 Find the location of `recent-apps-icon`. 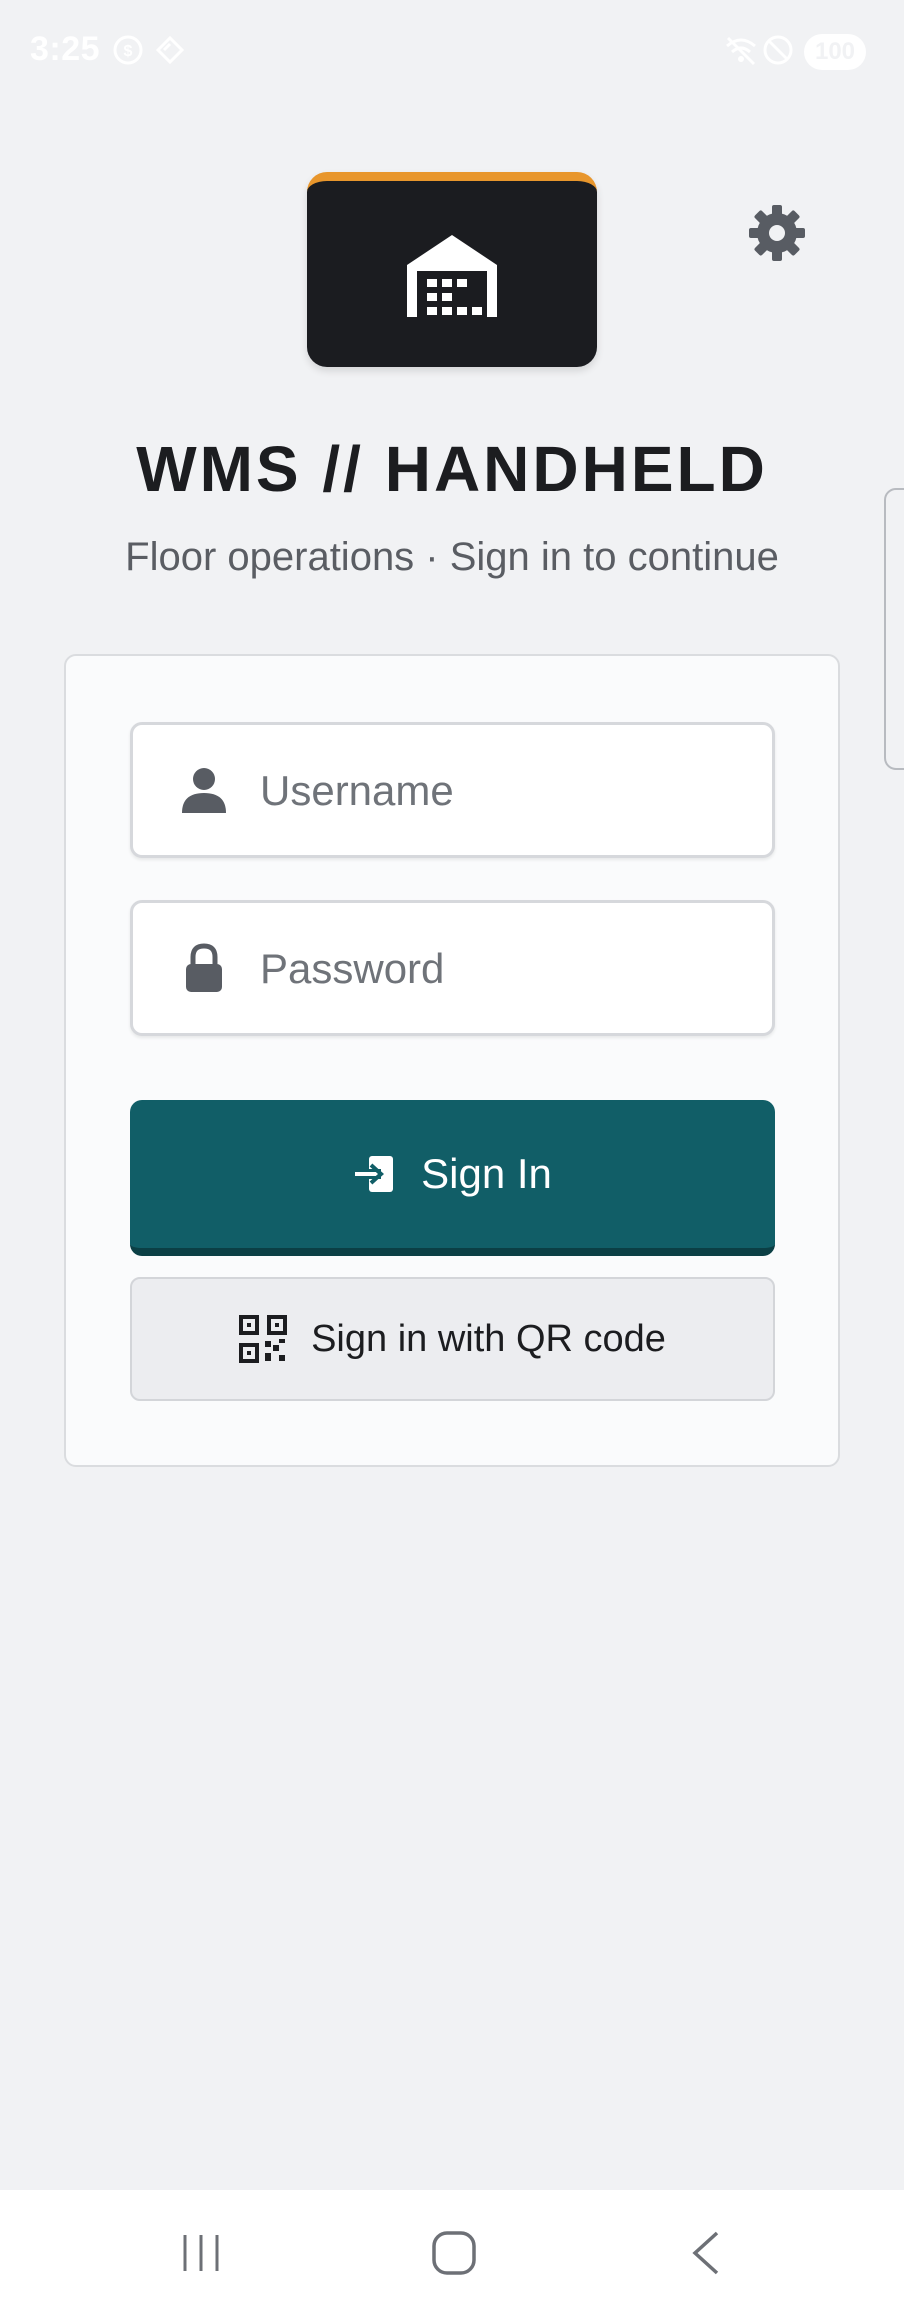

recent-apps-icon is located at coordinates (201, 2253).